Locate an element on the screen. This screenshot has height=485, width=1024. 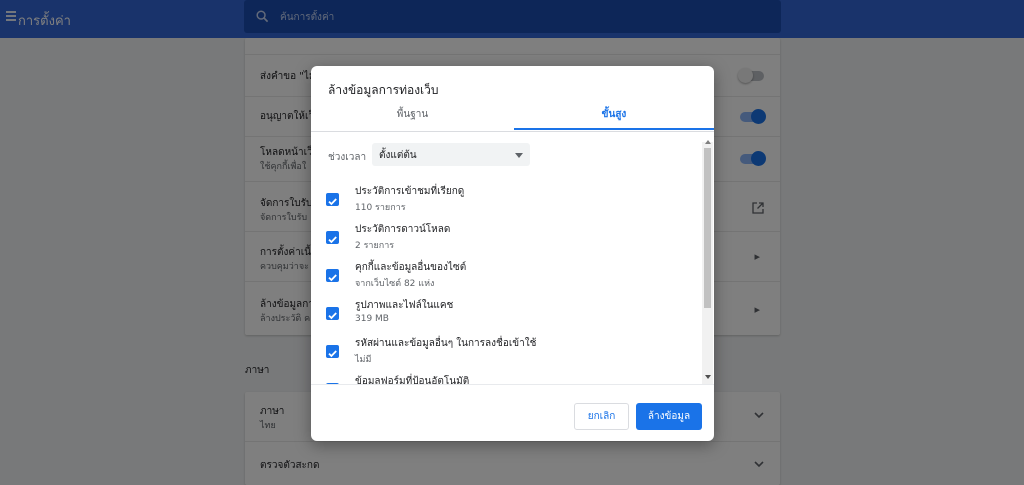
tab-basic: พื้นฐาน is located at coordinates (412, 115).